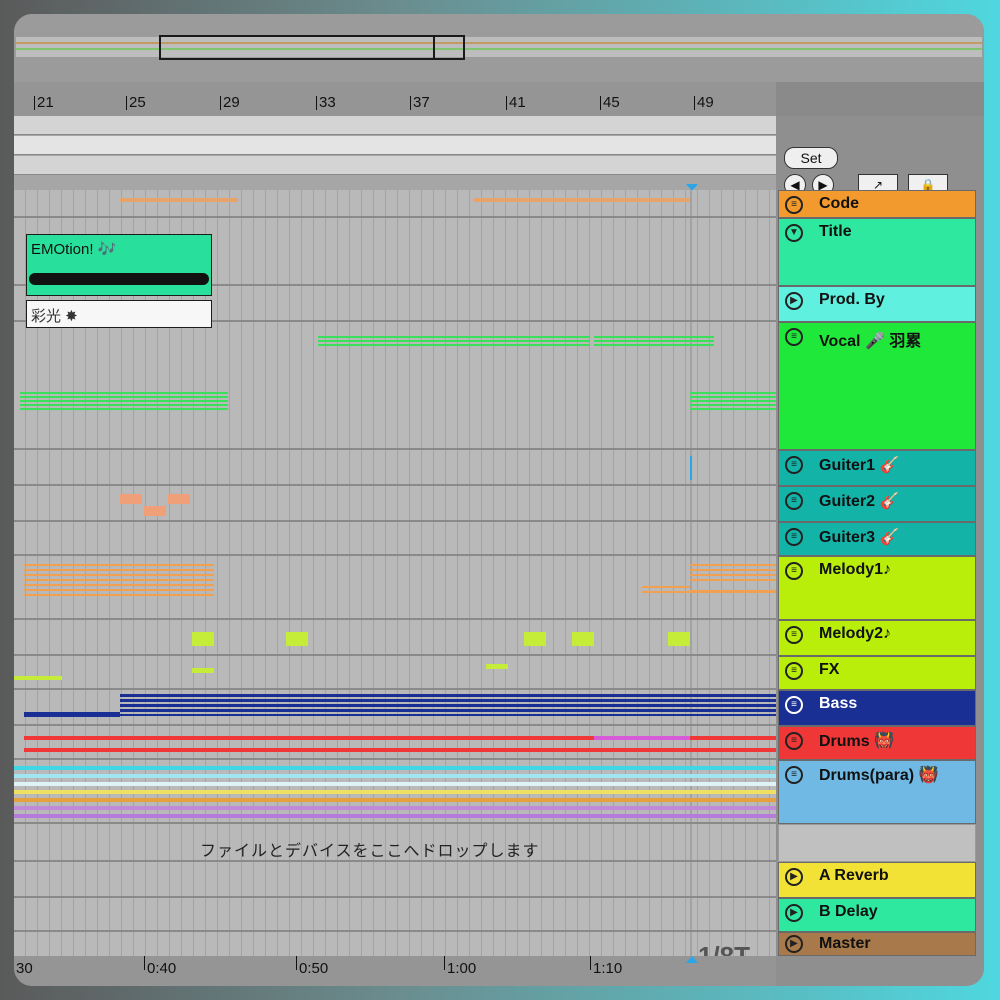  I want to click on fold-track-icon: ▼, so click(794, 233).